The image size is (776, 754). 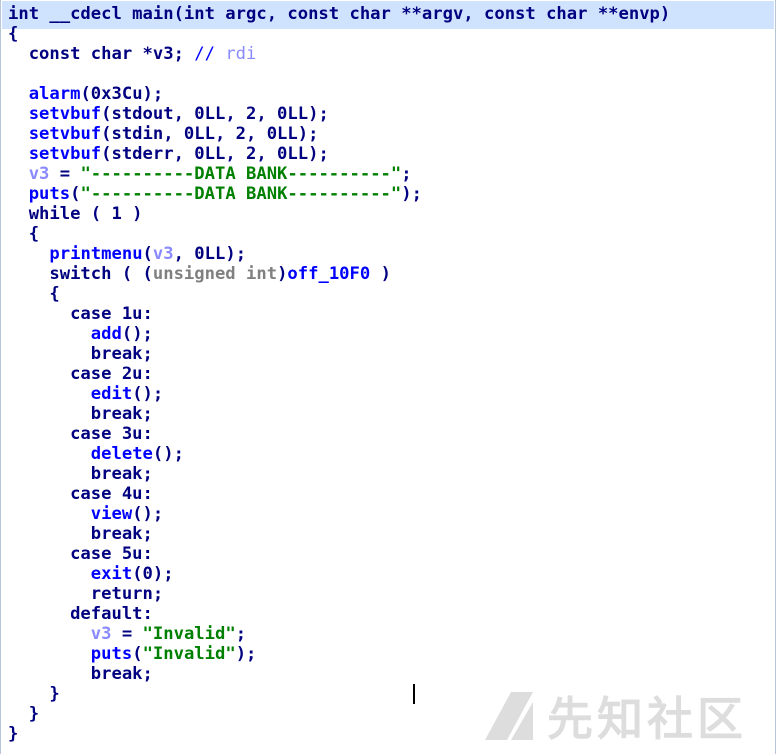 I want to click on code-line: case 5u:, so click(x=339, y=554).